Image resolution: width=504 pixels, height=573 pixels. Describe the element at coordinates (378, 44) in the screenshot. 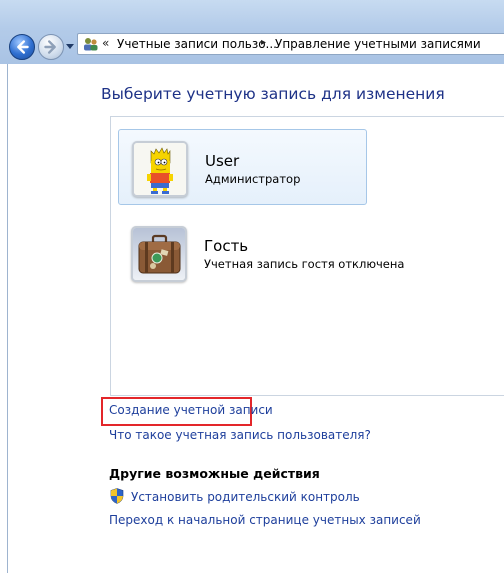

I see `breadcrumb-item-manage-accounts: Управление учетными записями` at that location.